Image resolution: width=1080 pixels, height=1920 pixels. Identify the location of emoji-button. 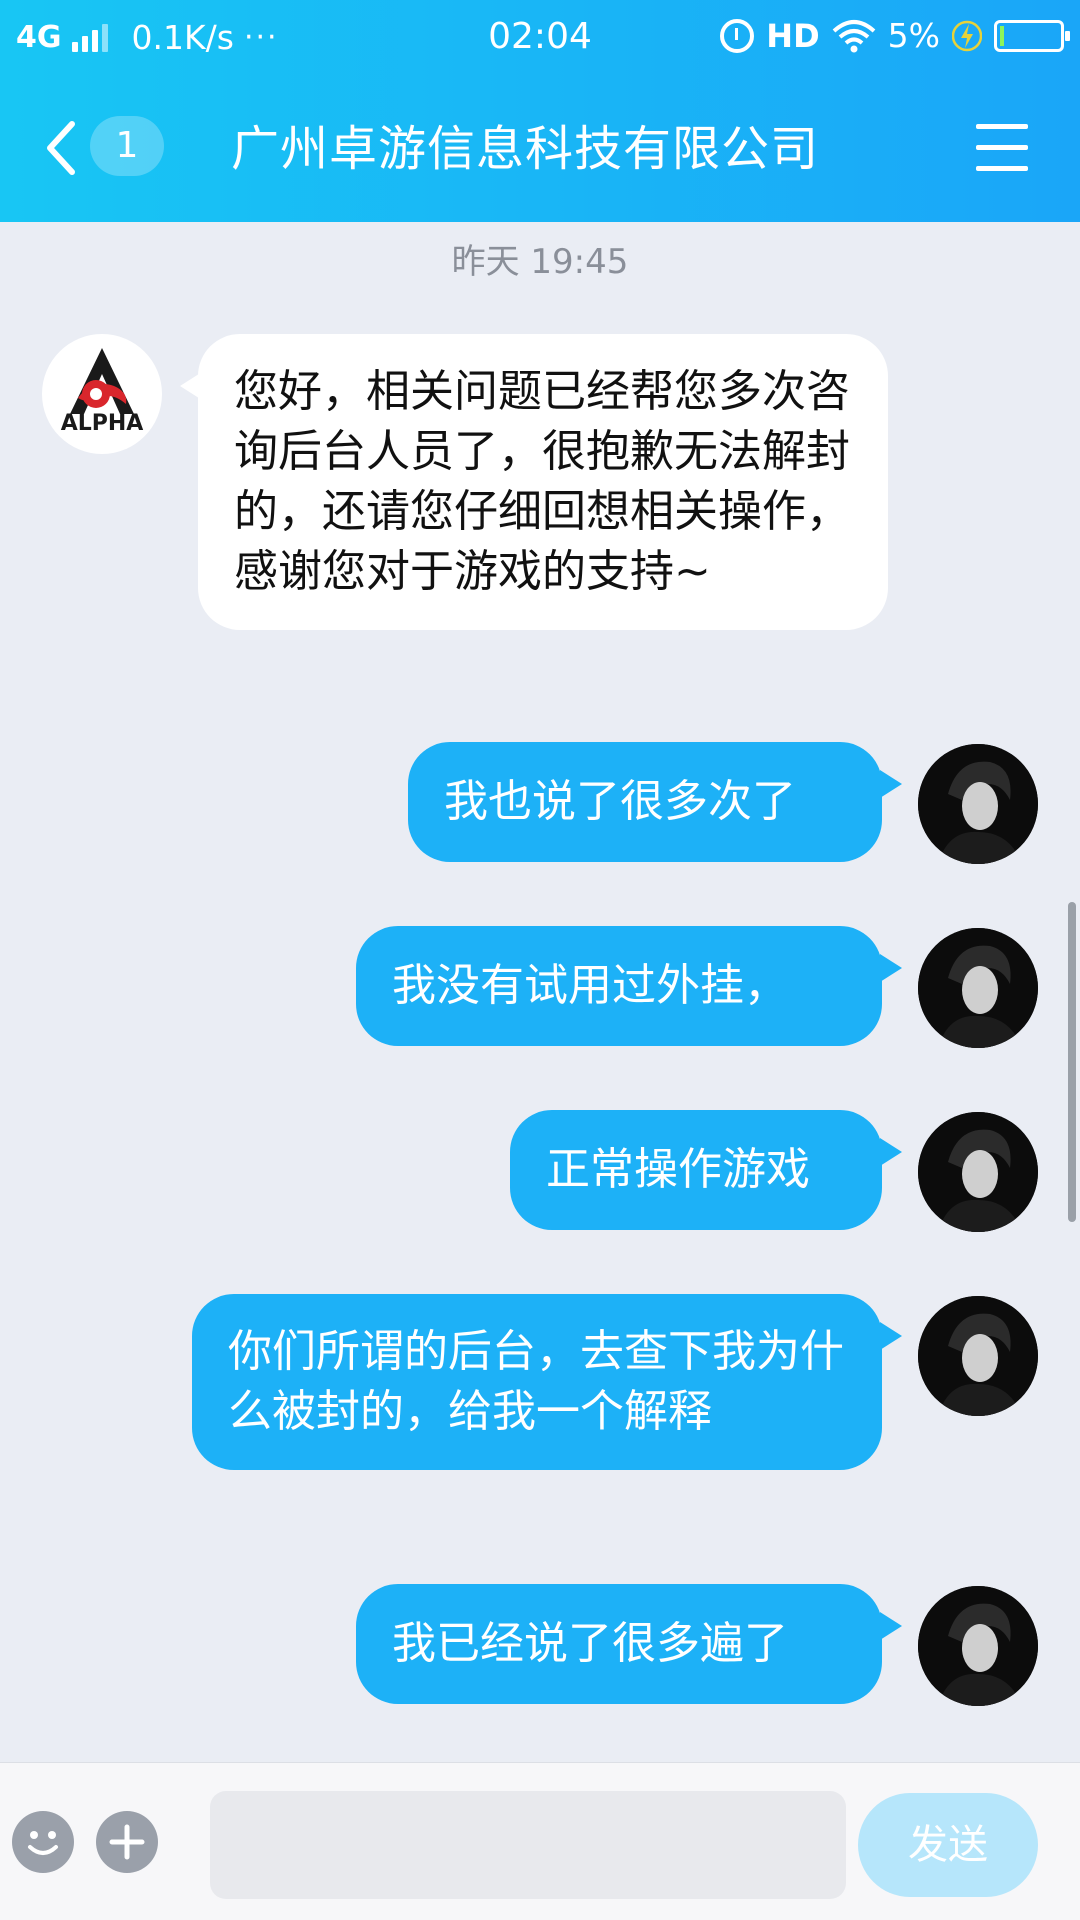
(43, 1842).